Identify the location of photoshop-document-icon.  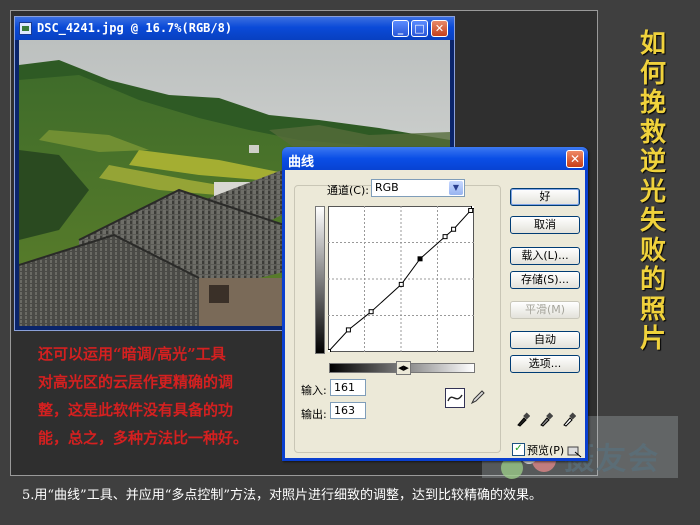
(25, 28).